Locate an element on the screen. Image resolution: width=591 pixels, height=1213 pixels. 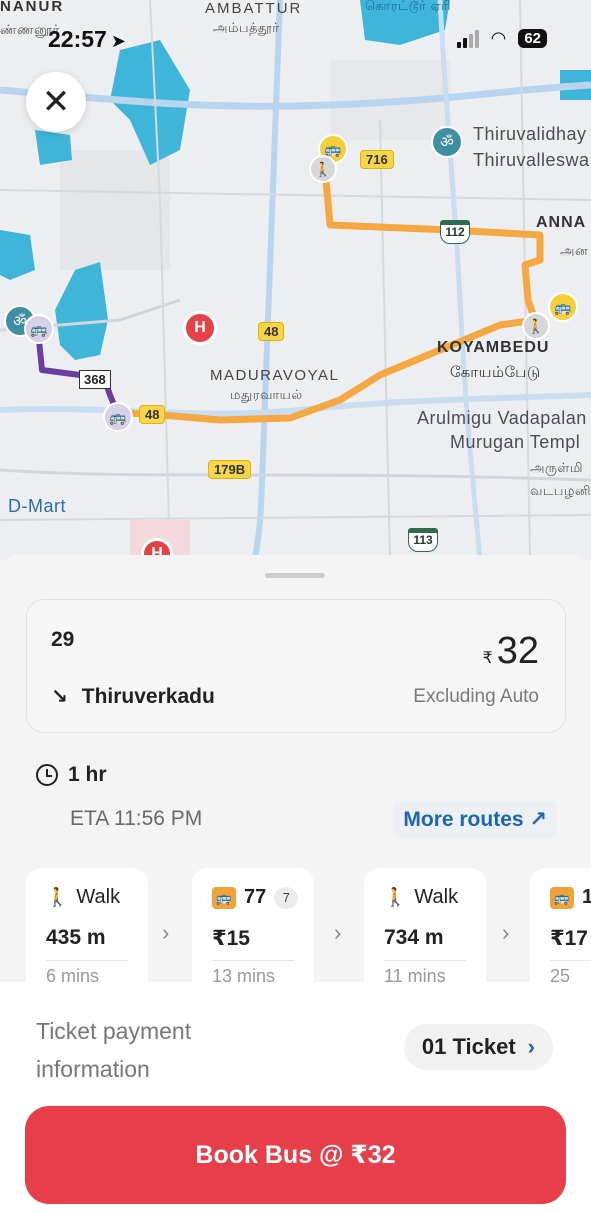
wifi-icon: ◠ is located at coordinates (498, 38).